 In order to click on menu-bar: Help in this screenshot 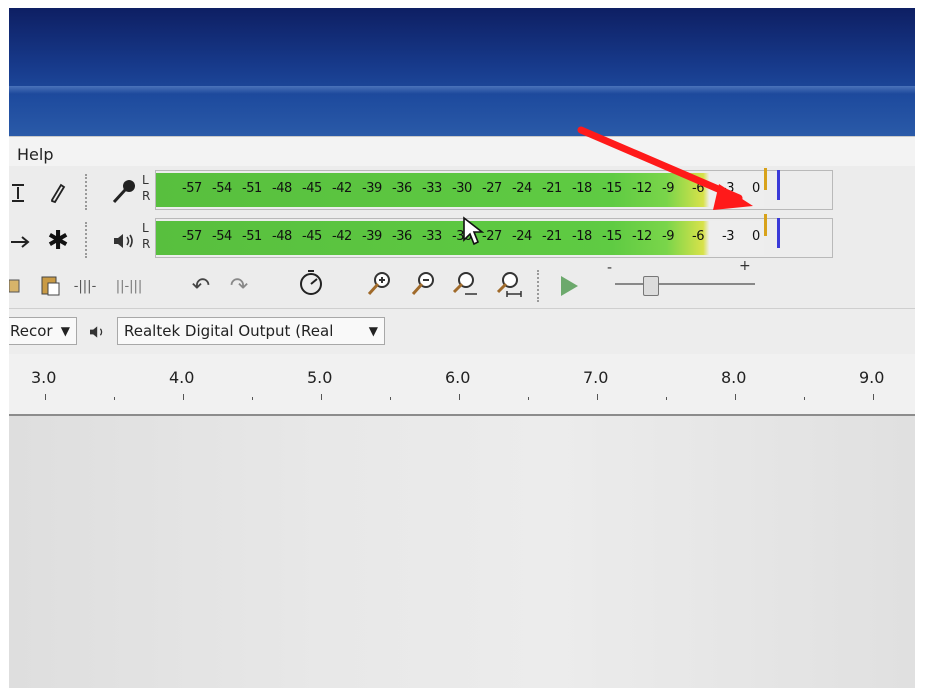, I will do `click(462, 151)`.